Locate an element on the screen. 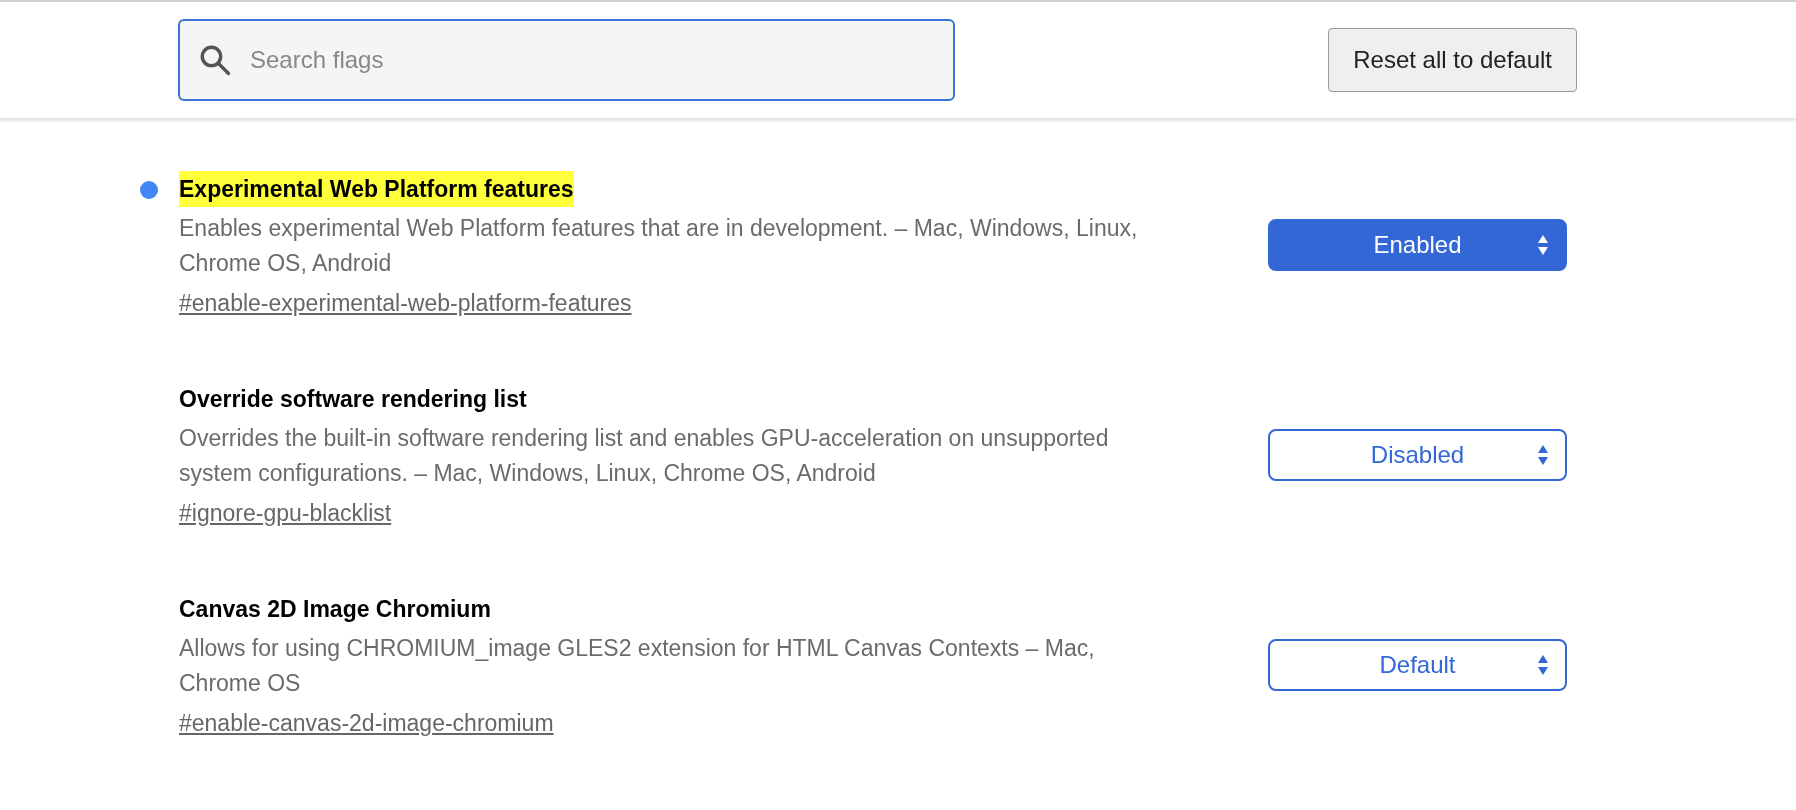 The height and width of the screenshot is (810, 1796). flag-select: Disabled is located at coordinates (1417, 455).